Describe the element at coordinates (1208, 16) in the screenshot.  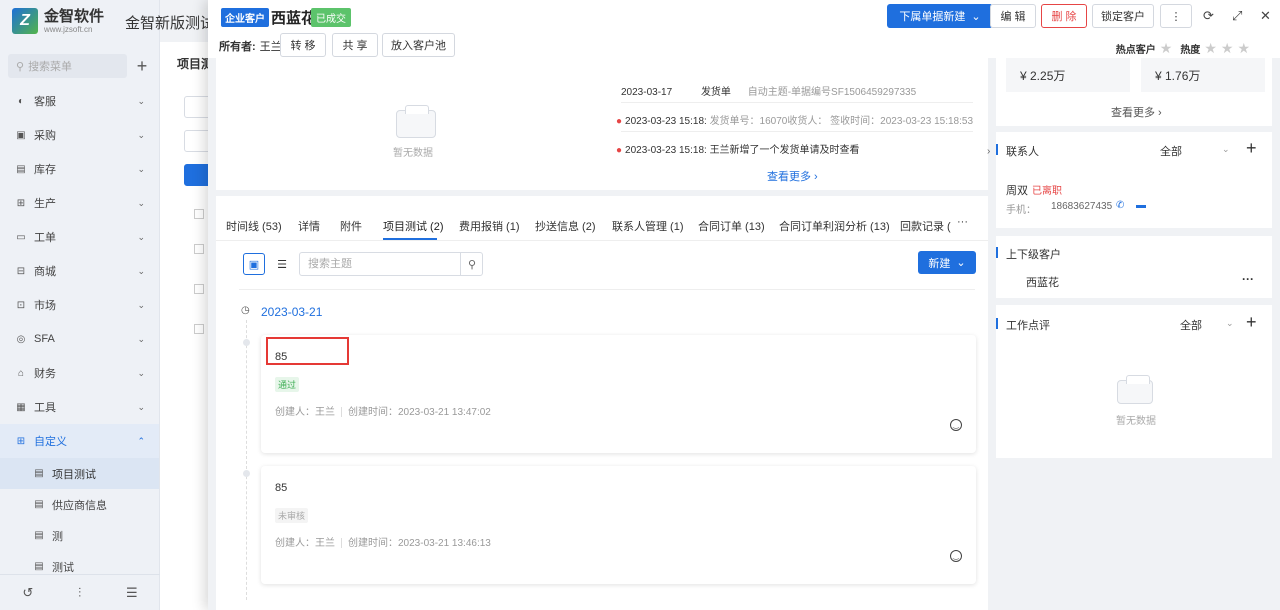
I see `refresh-icon: ⟳` at that location.